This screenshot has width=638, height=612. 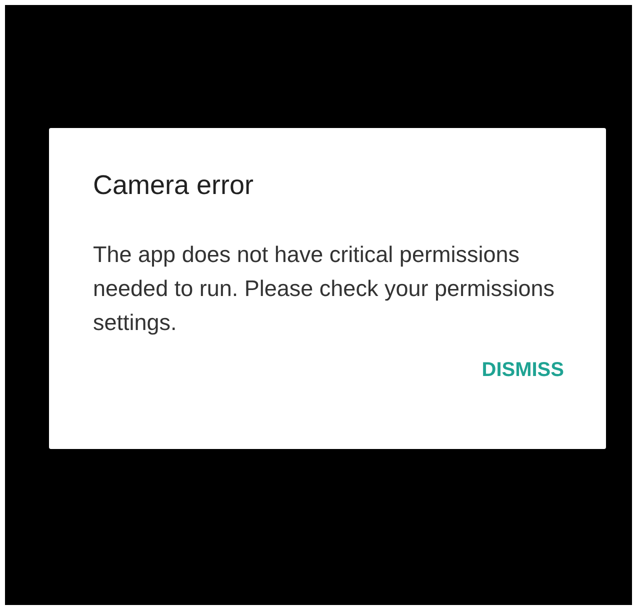 What do you see at coordinates (324, 289) in the screenshot?
I see `dialog-message: The app does not have critical permissions needed to run. Please check your permissions settings.` at bounding box center [324, 289].